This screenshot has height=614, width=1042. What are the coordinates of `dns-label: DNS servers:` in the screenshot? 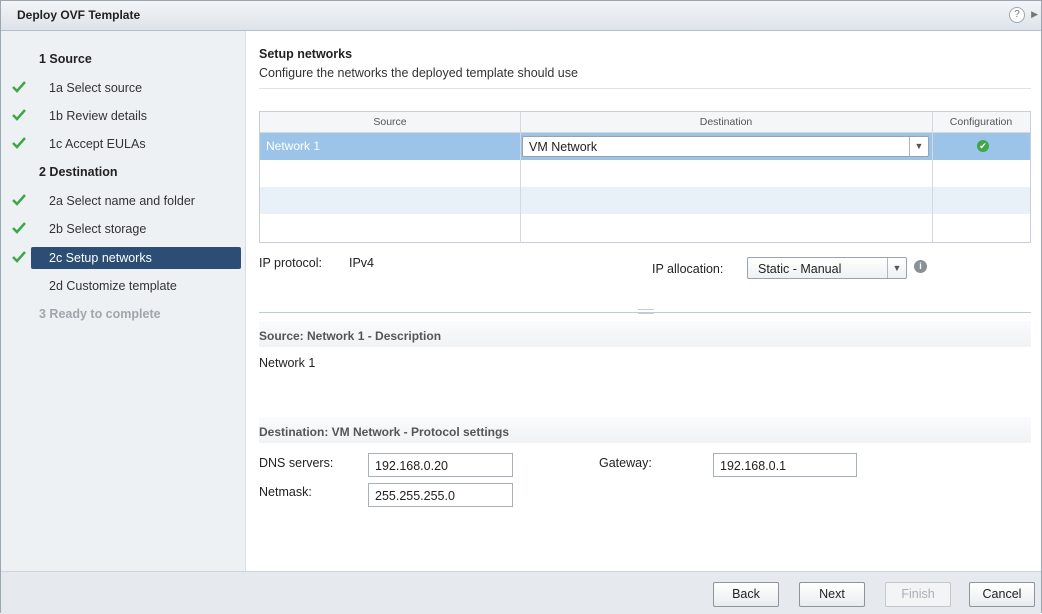 It's located at (296, 463).